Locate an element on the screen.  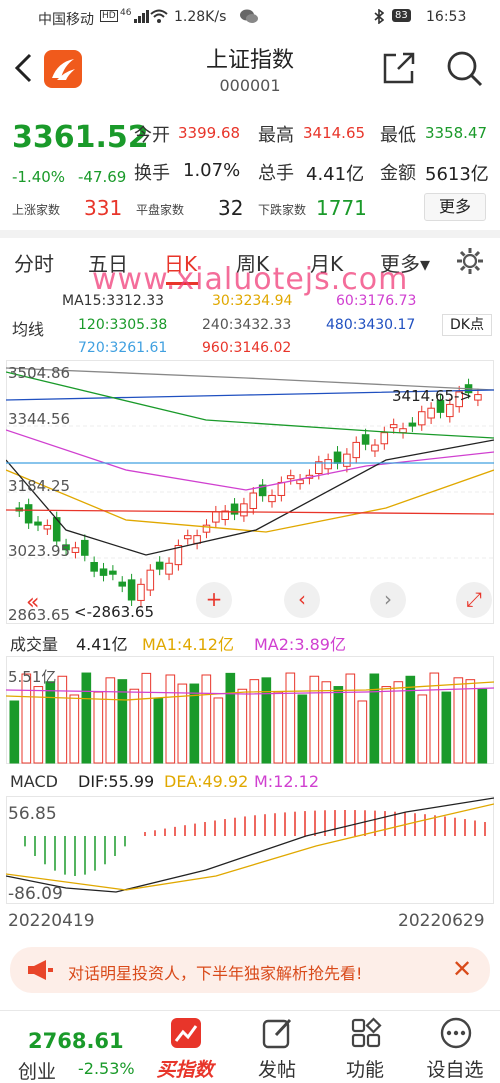
up-count: 331 is located at coordinates (103, 208).